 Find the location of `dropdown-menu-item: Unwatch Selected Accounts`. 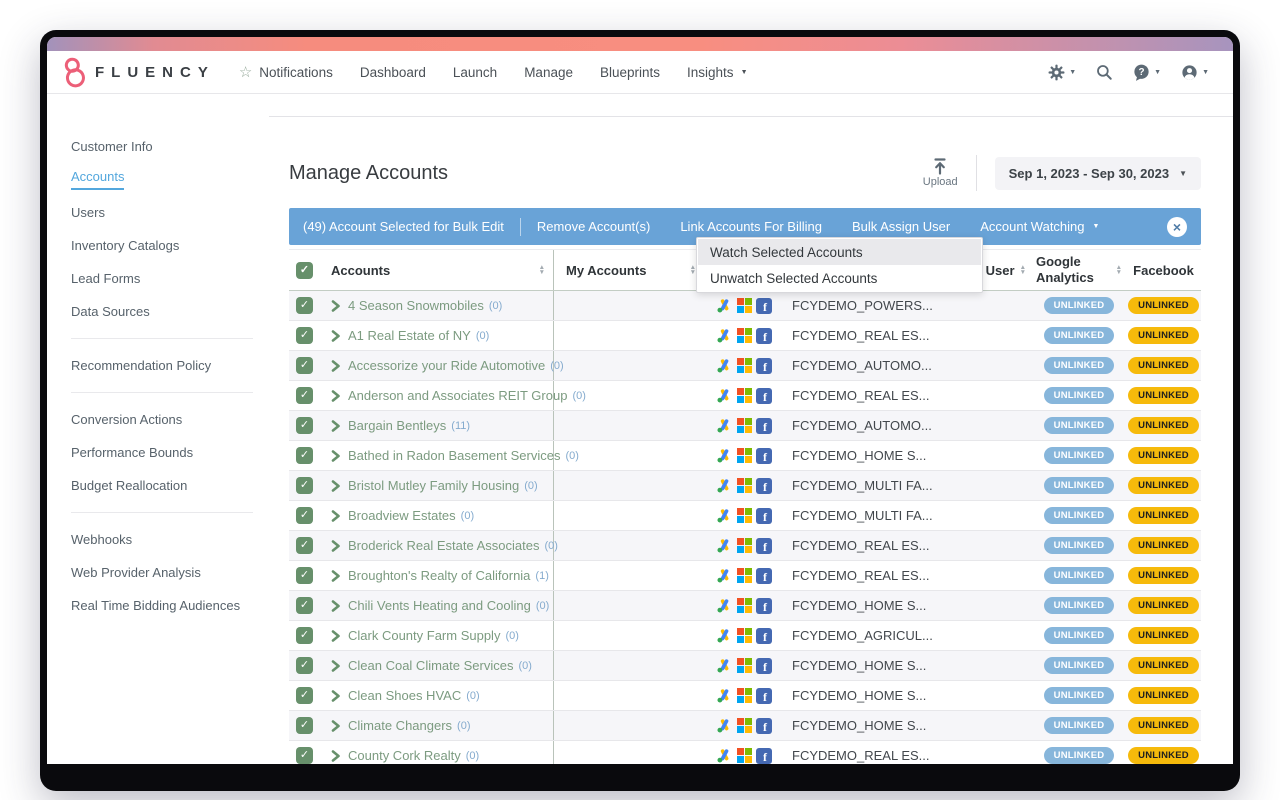

dropdown-menu-item: Unwatch Selected Accounts is located at coordinates (839, 278).